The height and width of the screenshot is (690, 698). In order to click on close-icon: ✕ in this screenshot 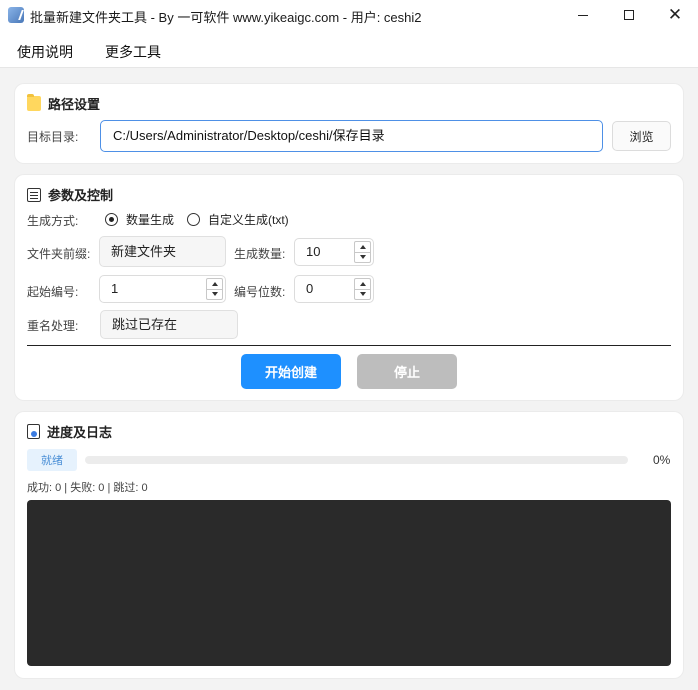, I will do `click(675, 14)`.